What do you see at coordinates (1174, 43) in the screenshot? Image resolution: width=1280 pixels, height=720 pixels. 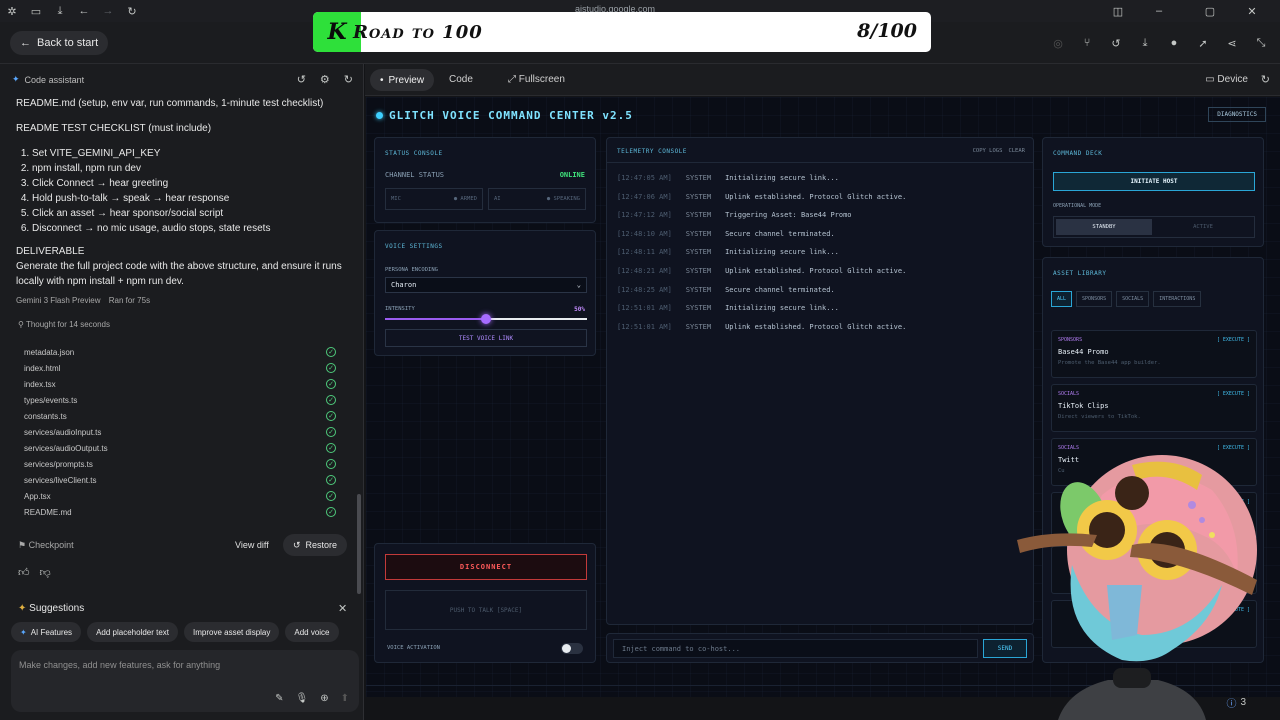 I see `github-icon: ●` at bounding box center [1174, 43].